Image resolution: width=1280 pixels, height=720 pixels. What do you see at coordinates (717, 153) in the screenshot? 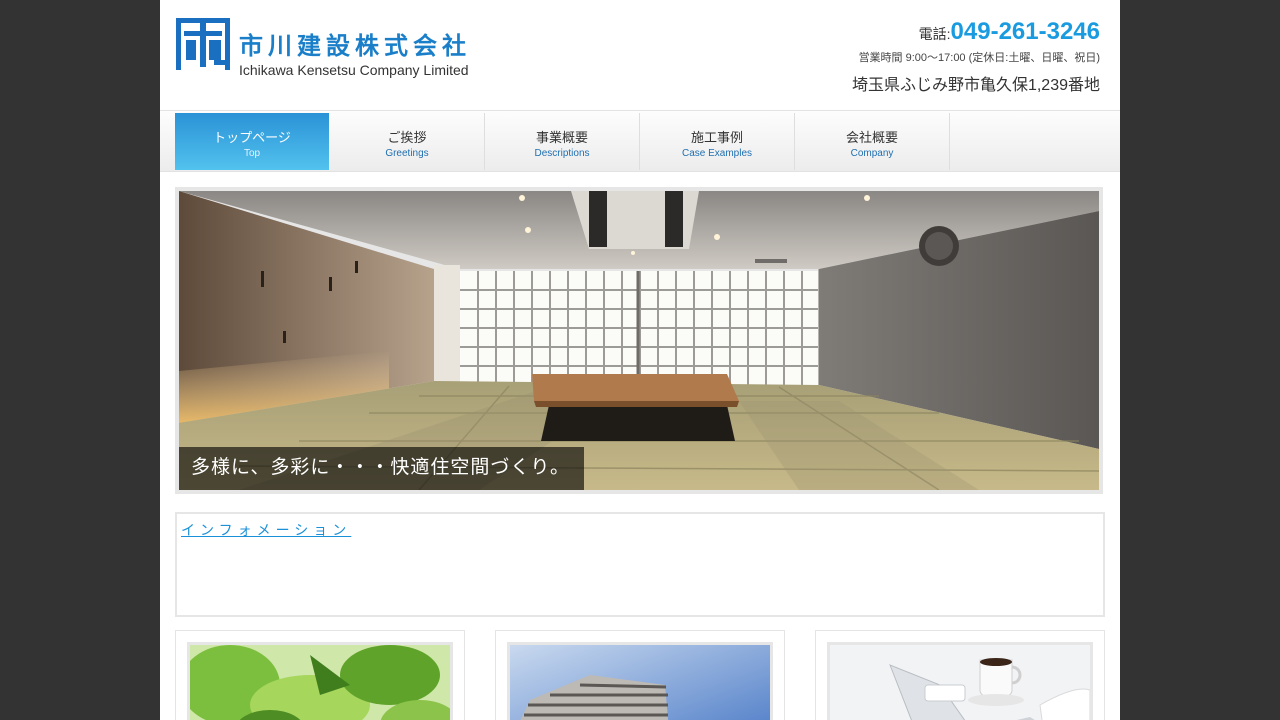
I see `nav-sublabel: Case Examples` at bounding box center [717, 153].